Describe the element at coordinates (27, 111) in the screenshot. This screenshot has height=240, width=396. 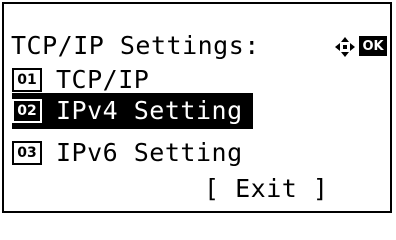
I see `menu-item-number: 02` at that location.